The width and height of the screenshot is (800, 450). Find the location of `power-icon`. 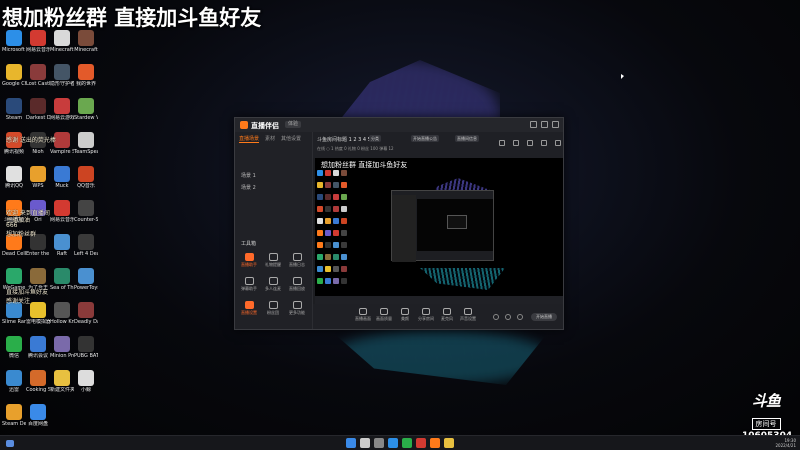

power-icon is located at coordinates (508, 317).